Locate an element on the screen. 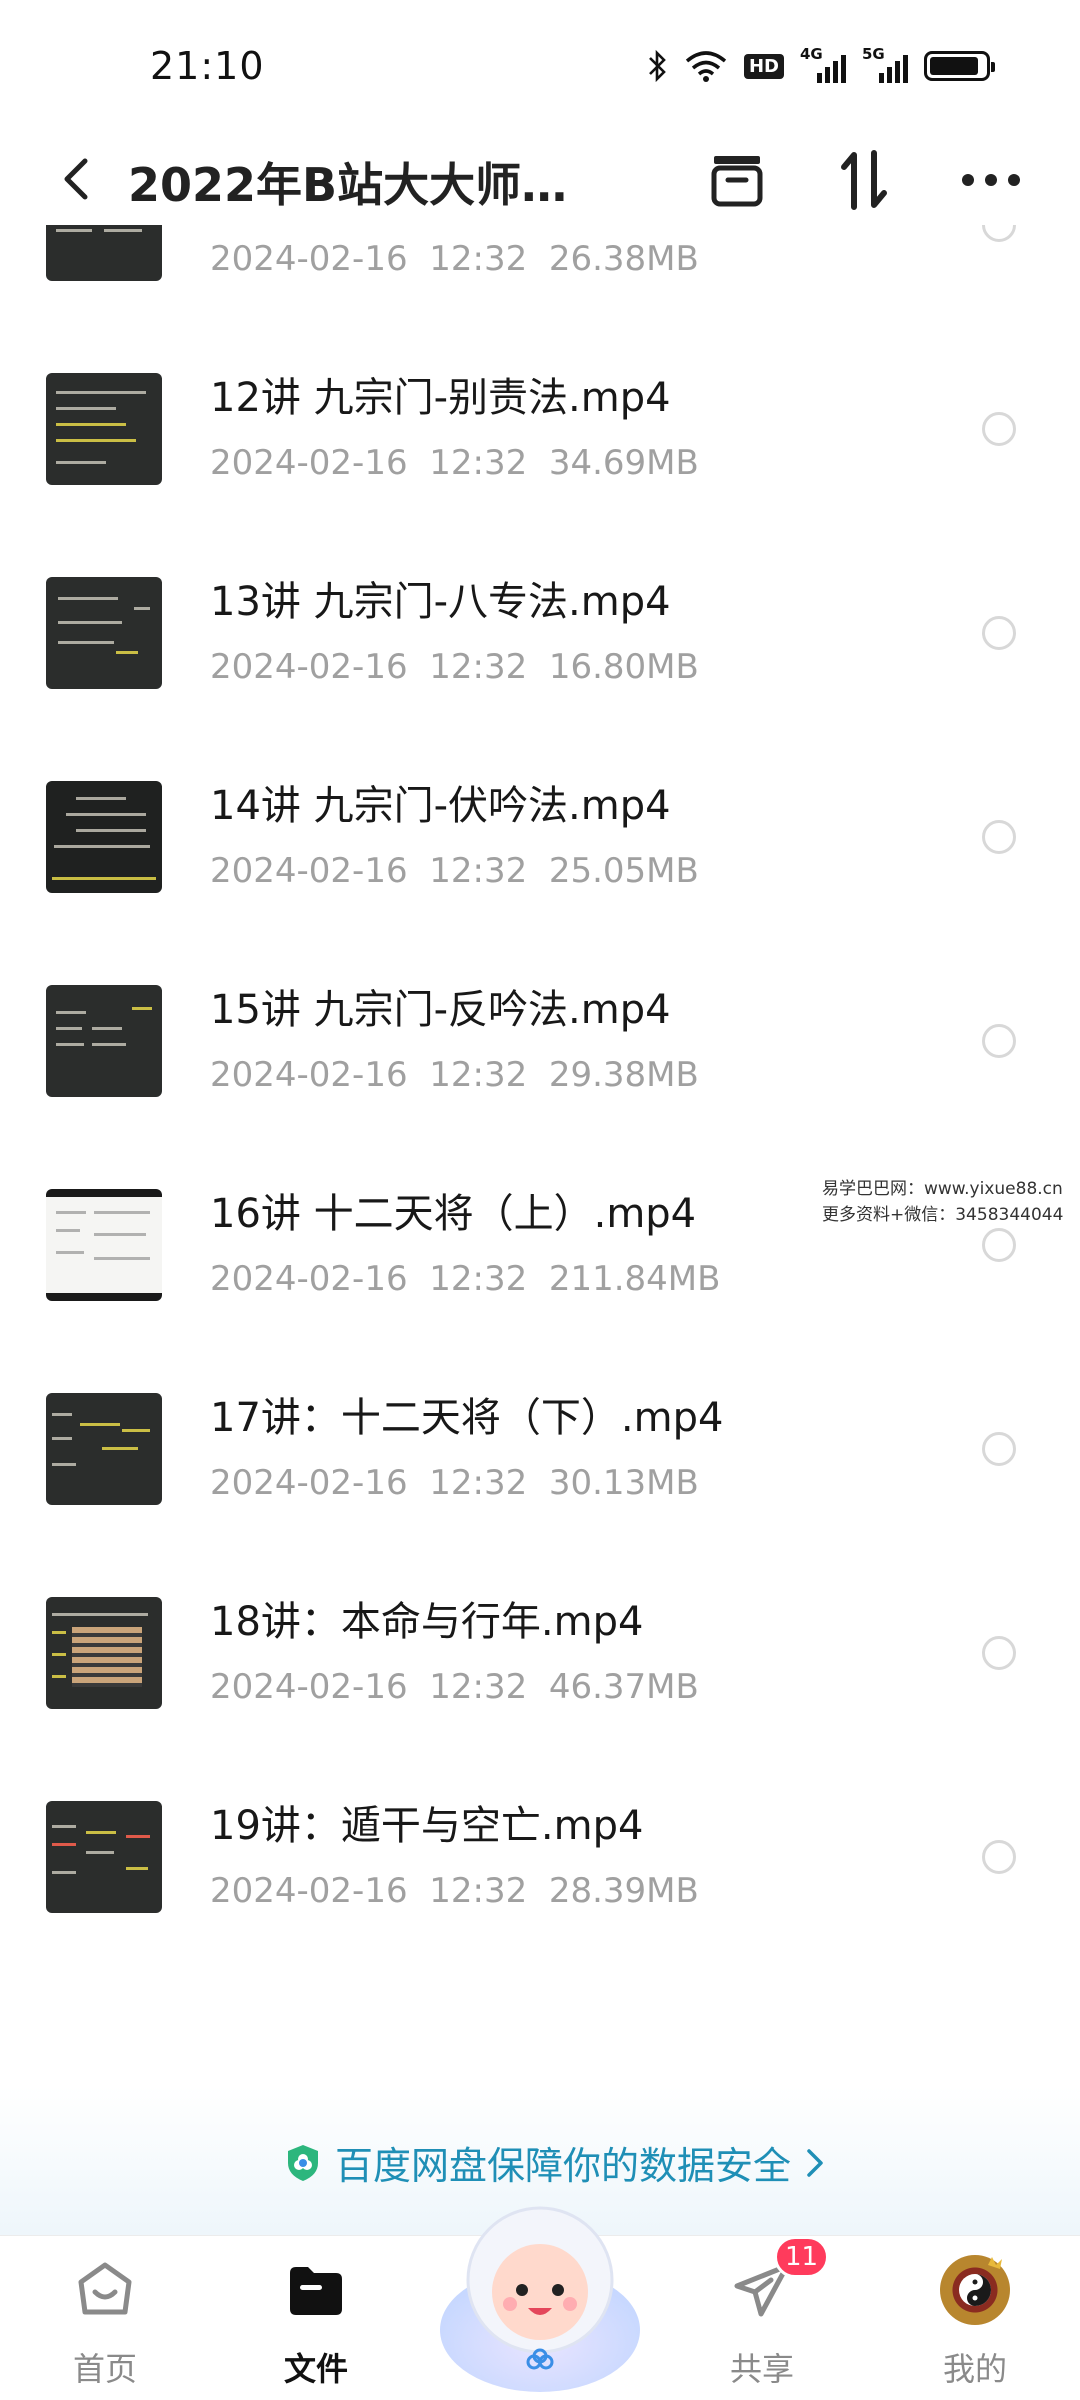 The width and height of the screenshot is (1080, 2400). list-item: 18讲：本命与行年.mp4 2024-02-16 12:32 46.37MB is located at coordinates (540, 1653).